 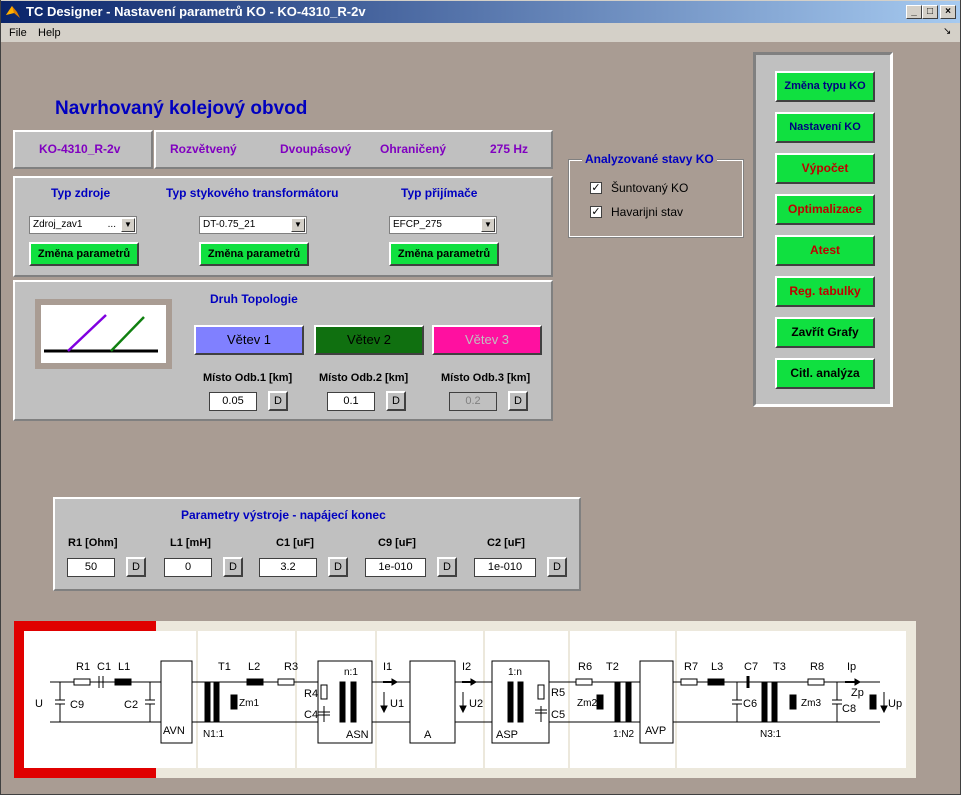 I want to click on c1-label: C1 [uF], so click(x=295, y=543).